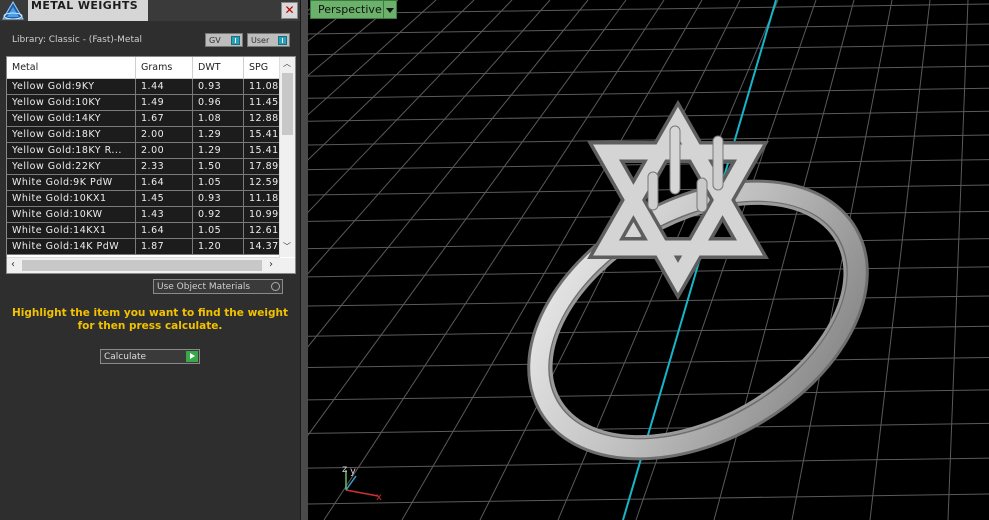 The width and height of the screenshot is (989, 520). I want to click on cell-grams: 1.44, so click(164, 86).